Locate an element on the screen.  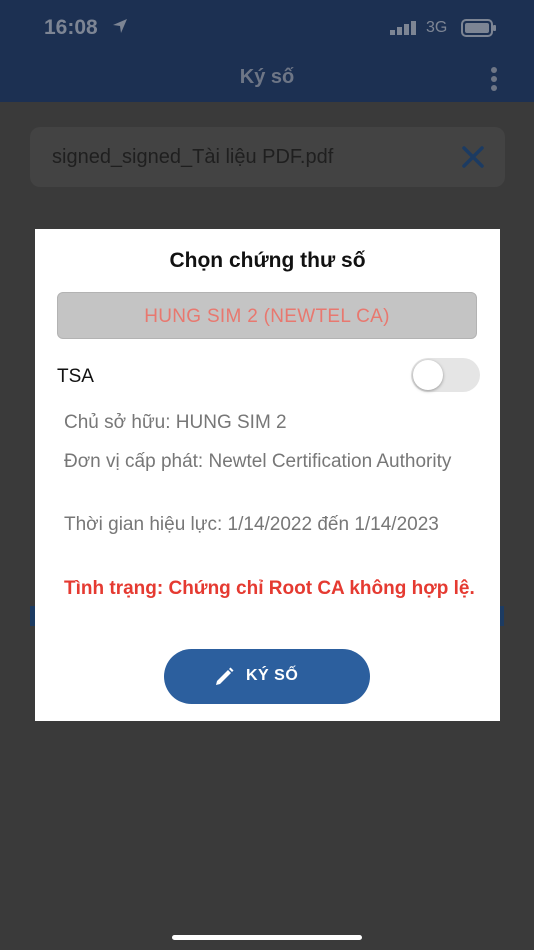
selected-file-chip: signed_signed_Tài liệu PDF.pdf is located at coordinates (267, 157).